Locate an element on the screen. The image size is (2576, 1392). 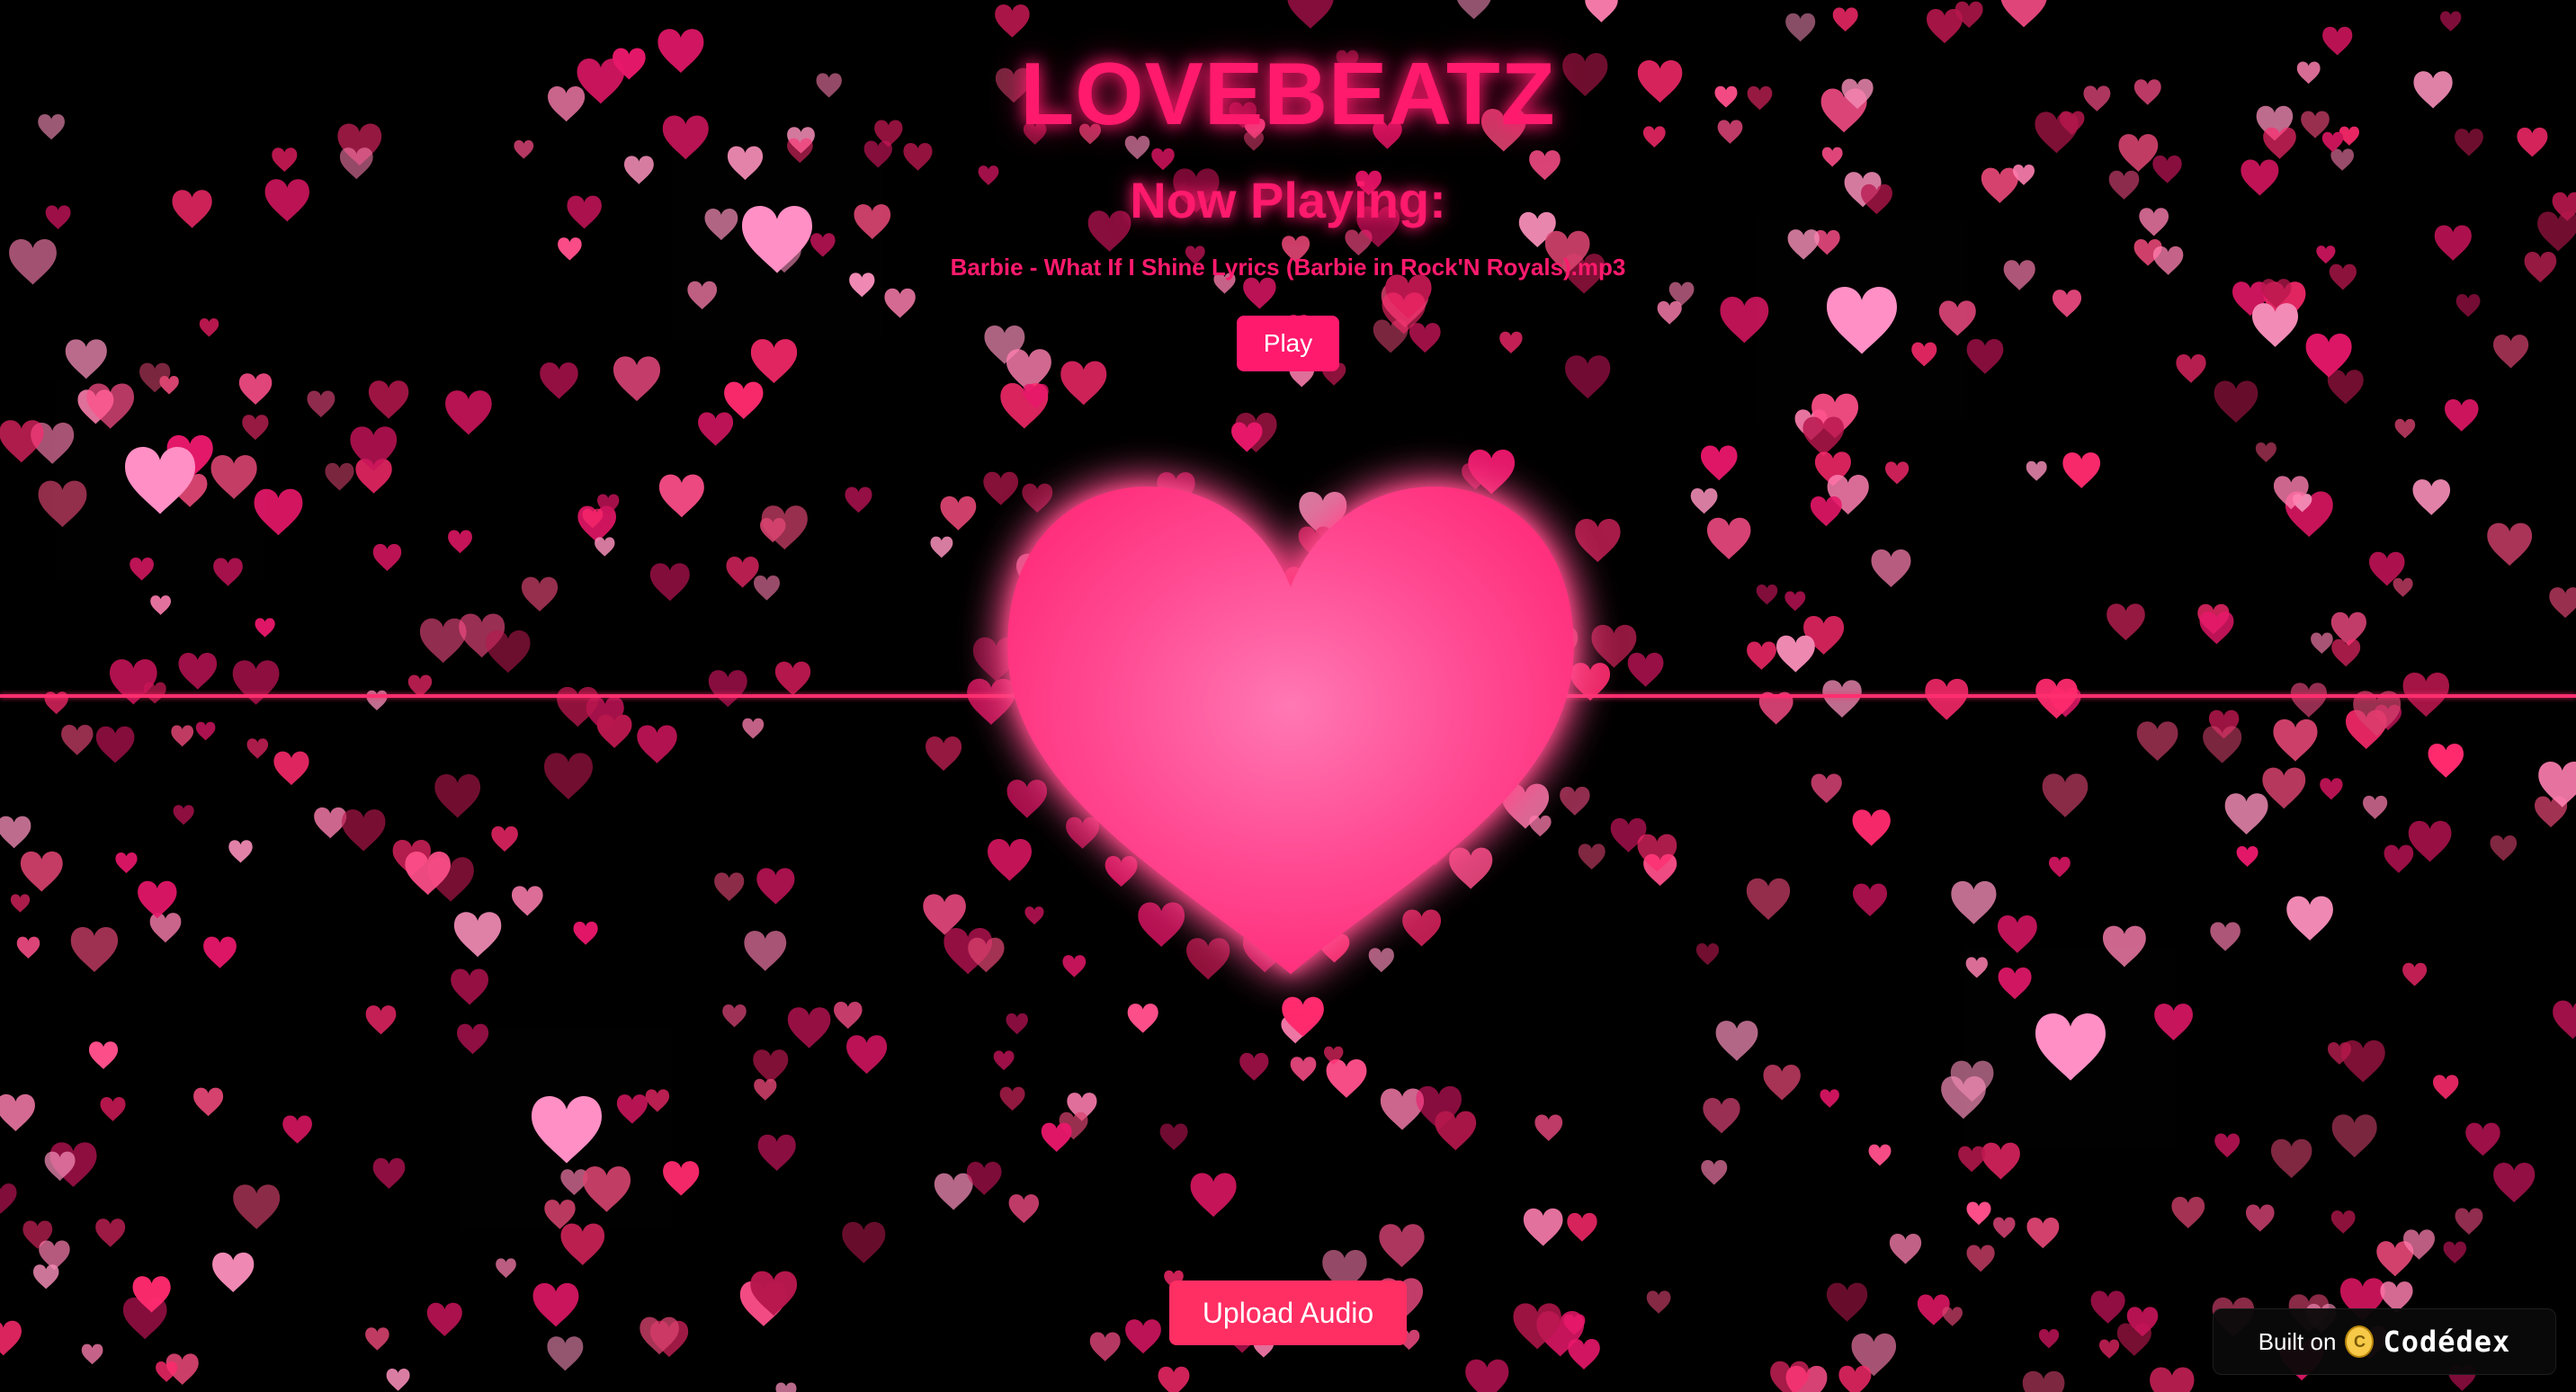
built-on-codedex-badge: Built on C Codédex is located at coordinates (2384, 1341).